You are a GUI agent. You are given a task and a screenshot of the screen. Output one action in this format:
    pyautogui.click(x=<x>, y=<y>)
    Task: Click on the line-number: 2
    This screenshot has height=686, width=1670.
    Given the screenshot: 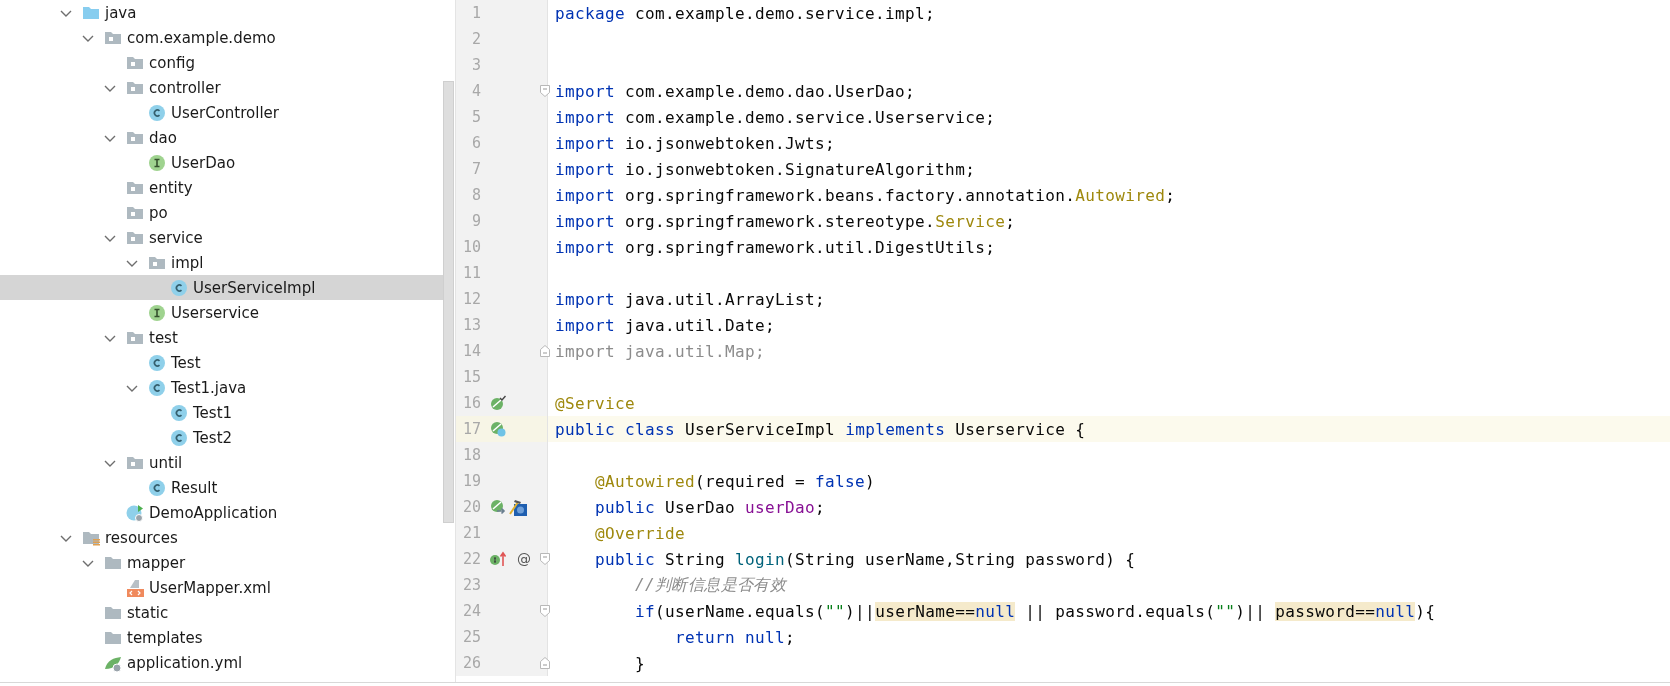 What is the action you would take?
    pyautogui.click(x=475, y=39)
    